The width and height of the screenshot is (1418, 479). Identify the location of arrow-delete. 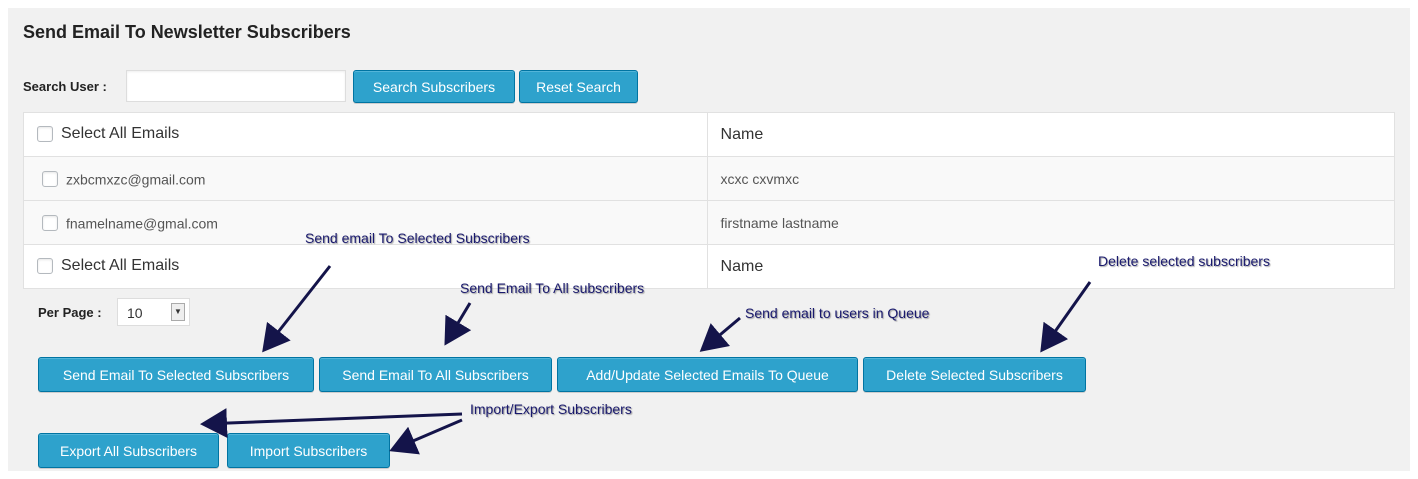
(1066, 317).